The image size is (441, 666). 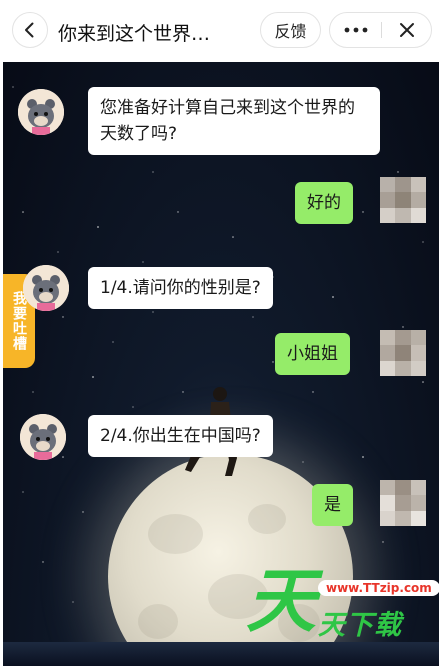 What do you see at coordinates (221, 654) in the screenshot?
I see `water-reflection` at bounding box center [221, 654].